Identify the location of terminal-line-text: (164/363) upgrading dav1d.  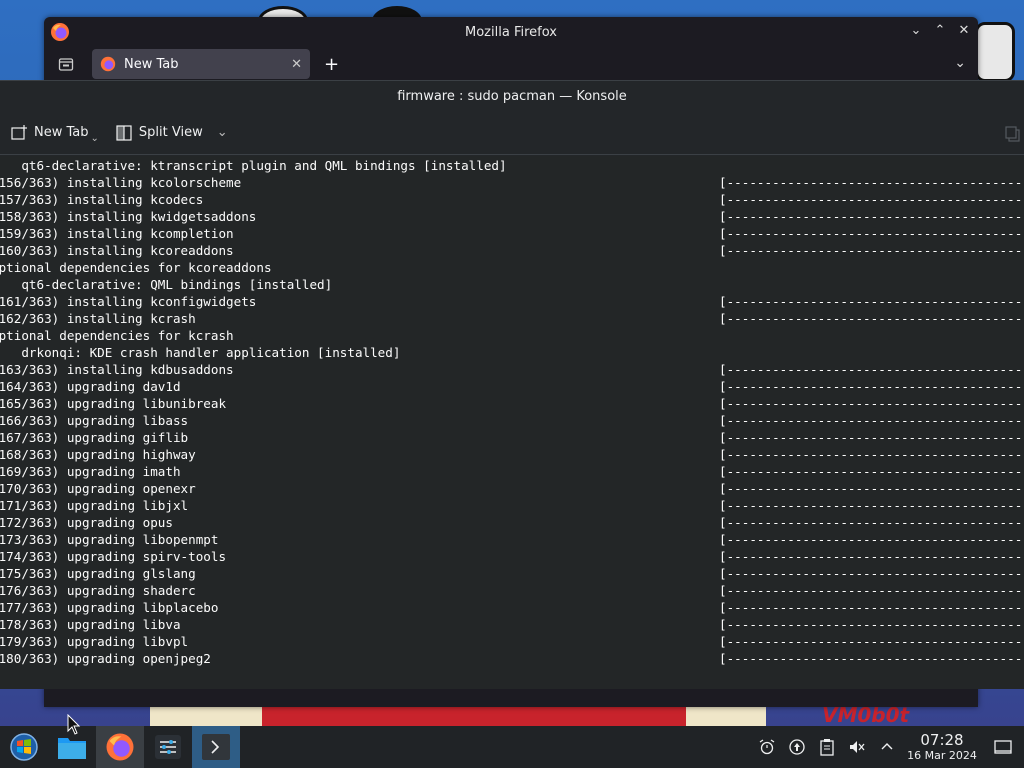
(90, 386).